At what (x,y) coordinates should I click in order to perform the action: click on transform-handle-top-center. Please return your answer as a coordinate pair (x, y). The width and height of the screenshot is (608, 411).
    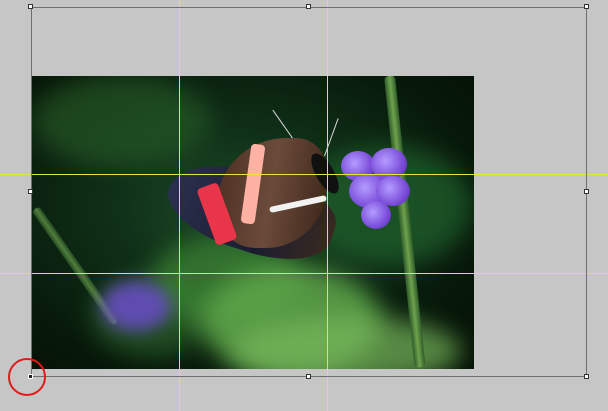
    Looking at the image, I should click on (308, 6).